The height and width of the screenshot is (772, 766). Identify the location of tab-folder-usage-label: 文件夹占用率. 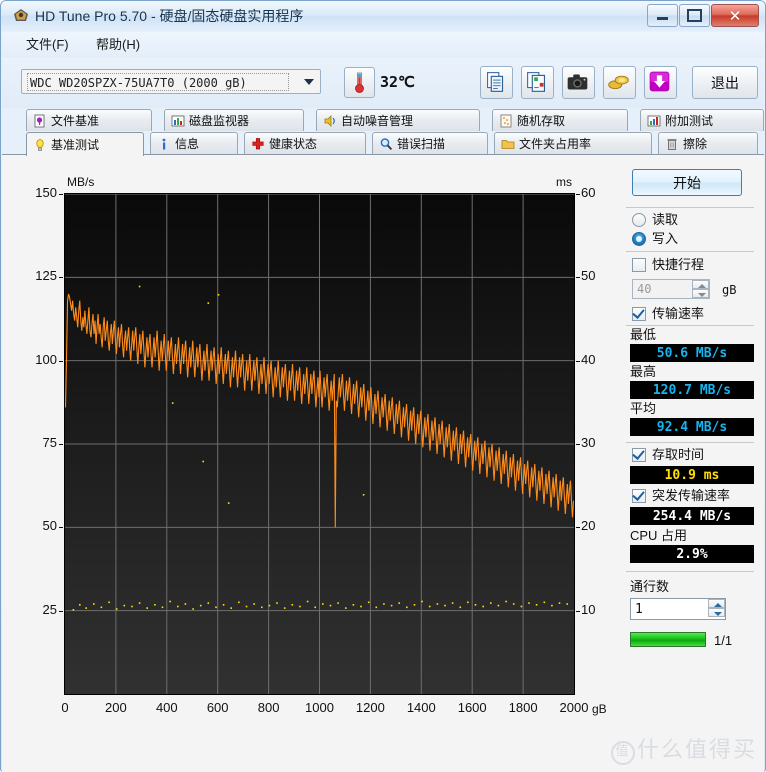
(555, 143).